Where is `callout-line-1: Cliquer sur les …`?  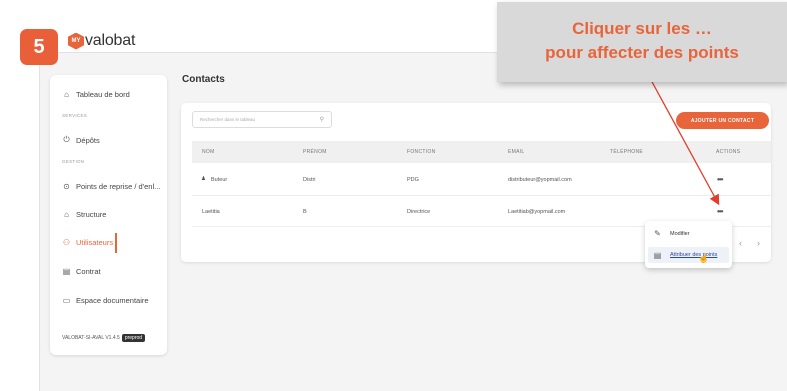 callout-line-1: Cliquer sur les … is located at coordinates (642, 28).